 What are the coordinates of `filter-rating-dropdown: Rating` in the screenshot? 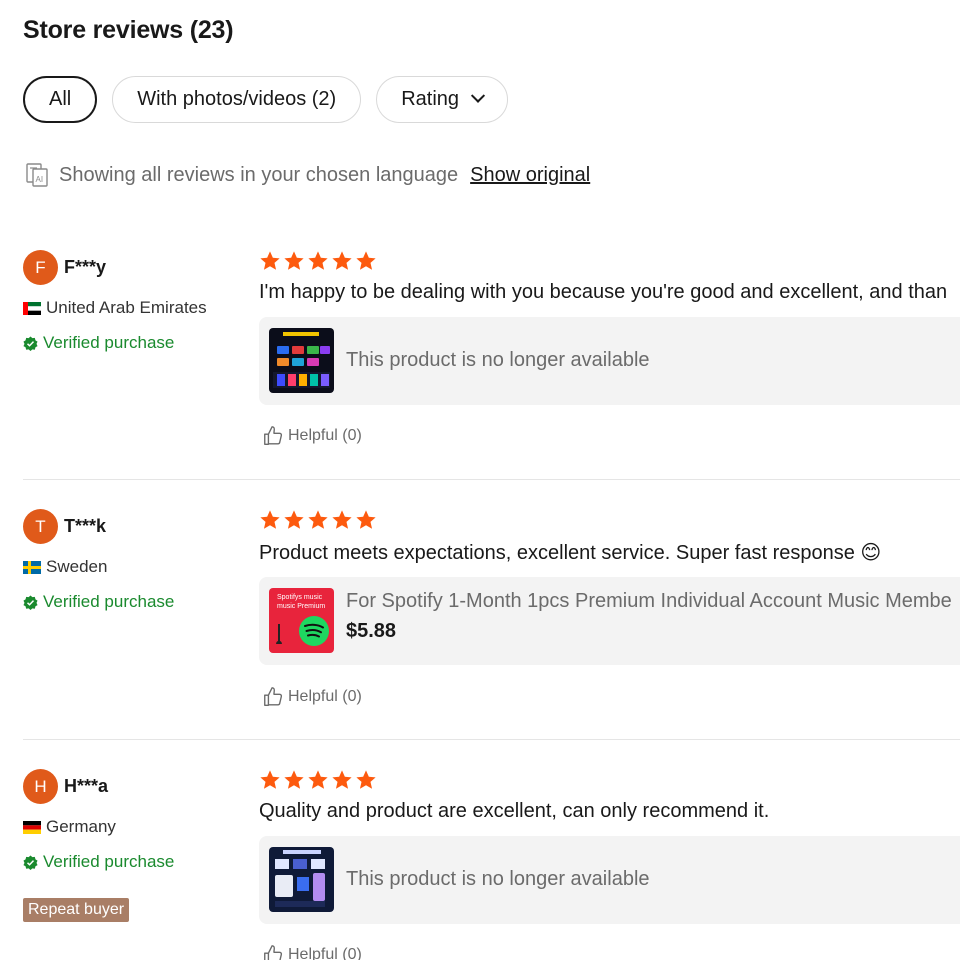 It's located at (442, 99).